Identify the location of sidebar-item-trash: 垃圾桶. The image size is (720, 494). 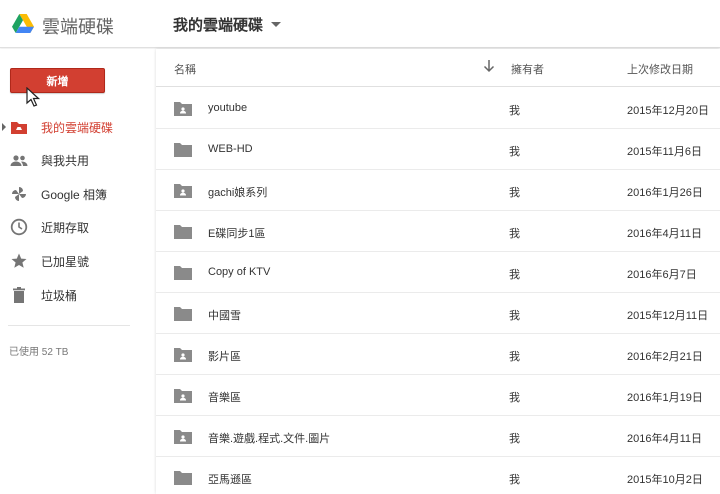
(78, 295).